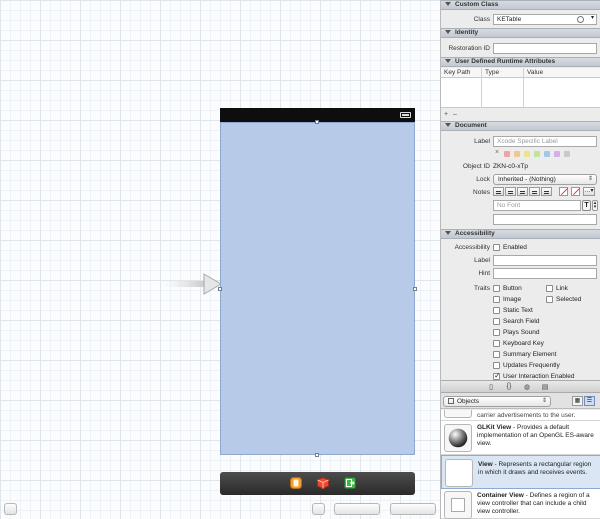 The width and height of the screenshot is (600, 519). I want to click on accessibility-hint-field, so click(545, 273).